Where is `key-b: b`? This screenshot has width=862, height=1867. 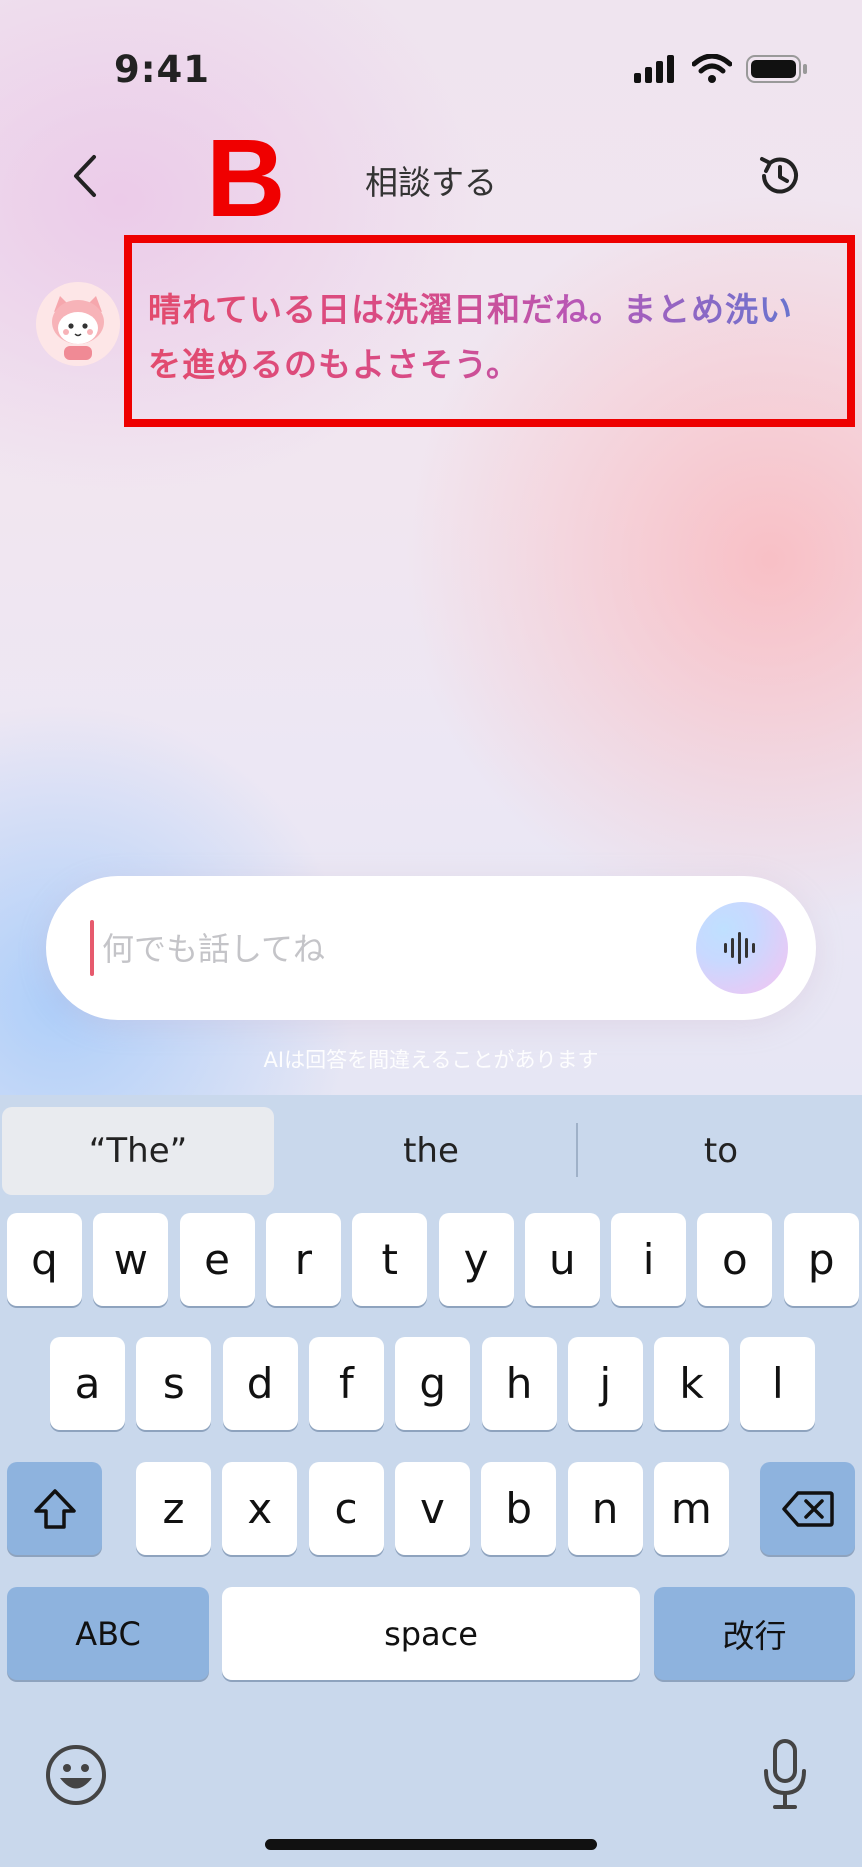 key-b: b is located at coordinates (519, 1508).